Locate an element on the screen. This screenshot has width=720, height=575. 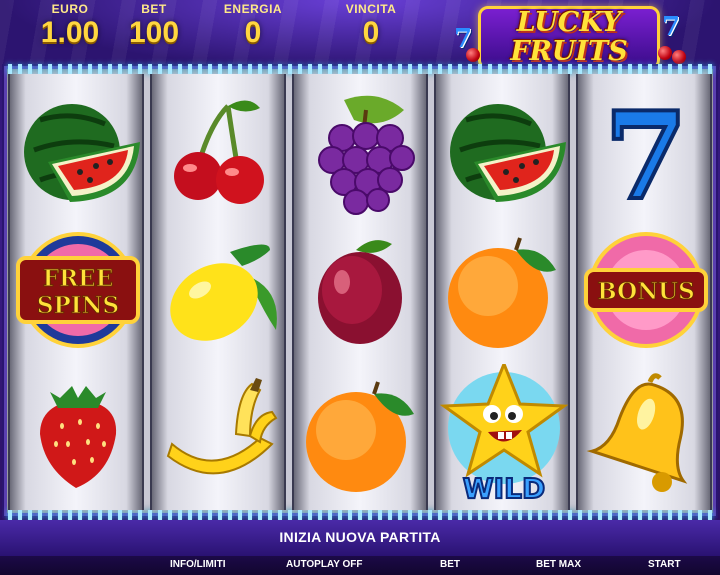
message-bar: INIZIA NUOVA PARTITA is located at coordinates (360, 538).